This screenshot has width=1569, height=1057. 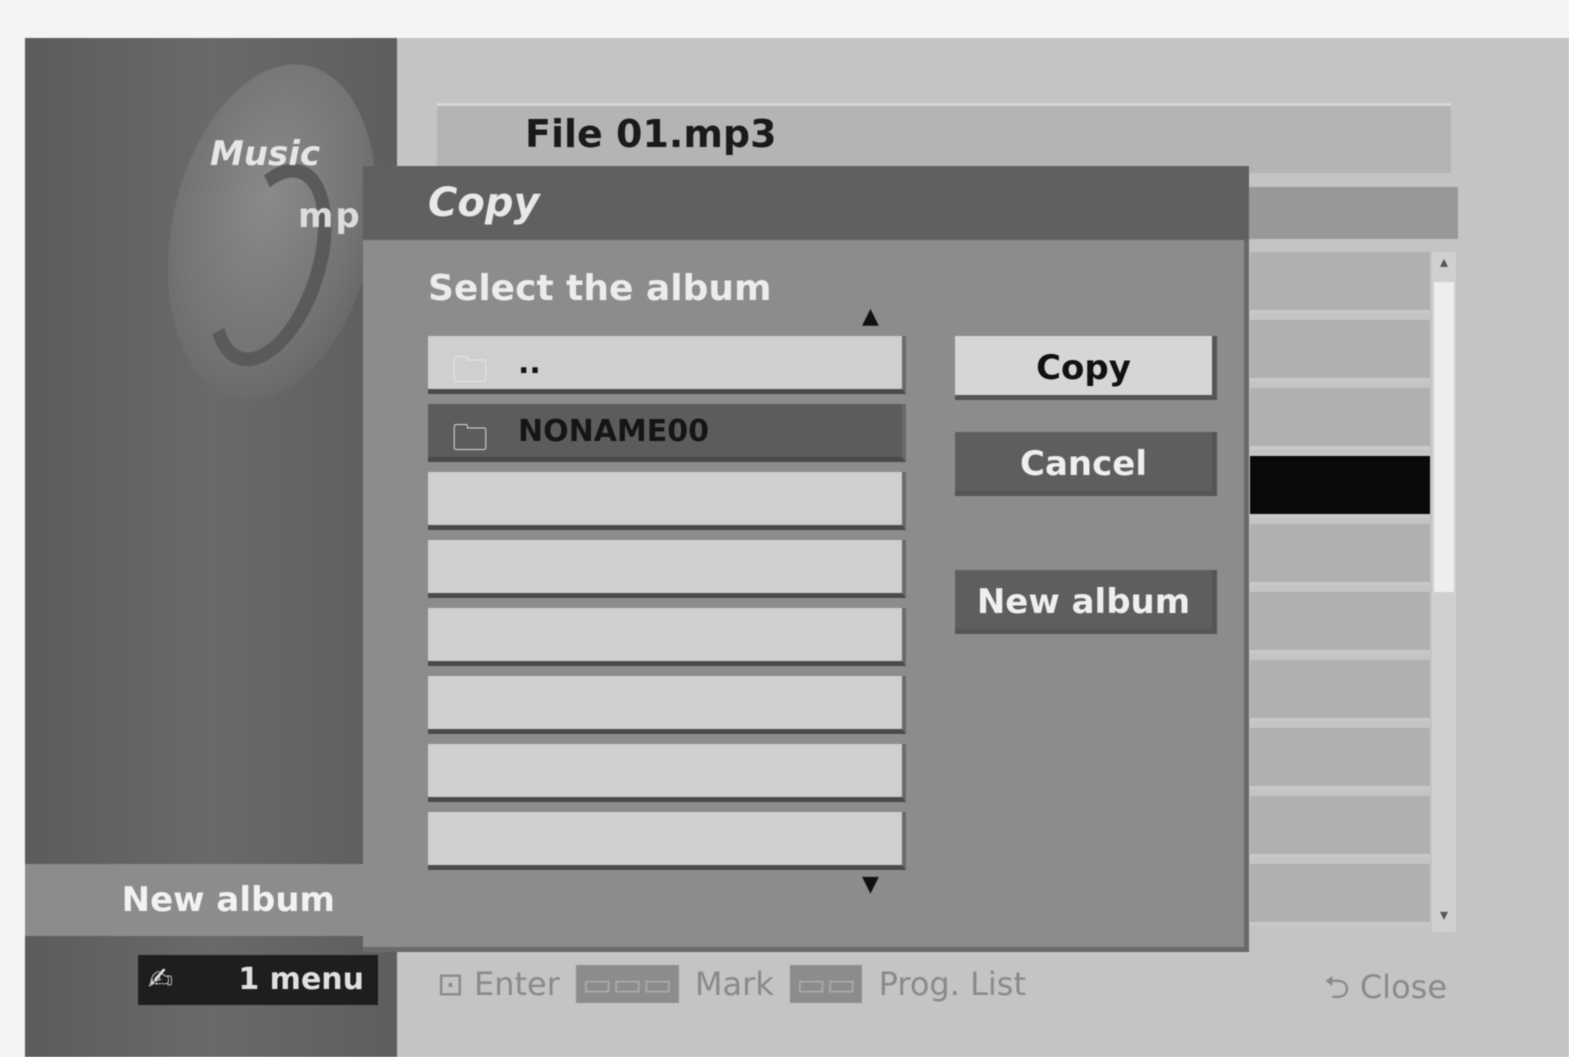 What do you see at coordinates (529, 363) in the screenshot?
I see `album-label: ..` at bounding box center [529, 363].